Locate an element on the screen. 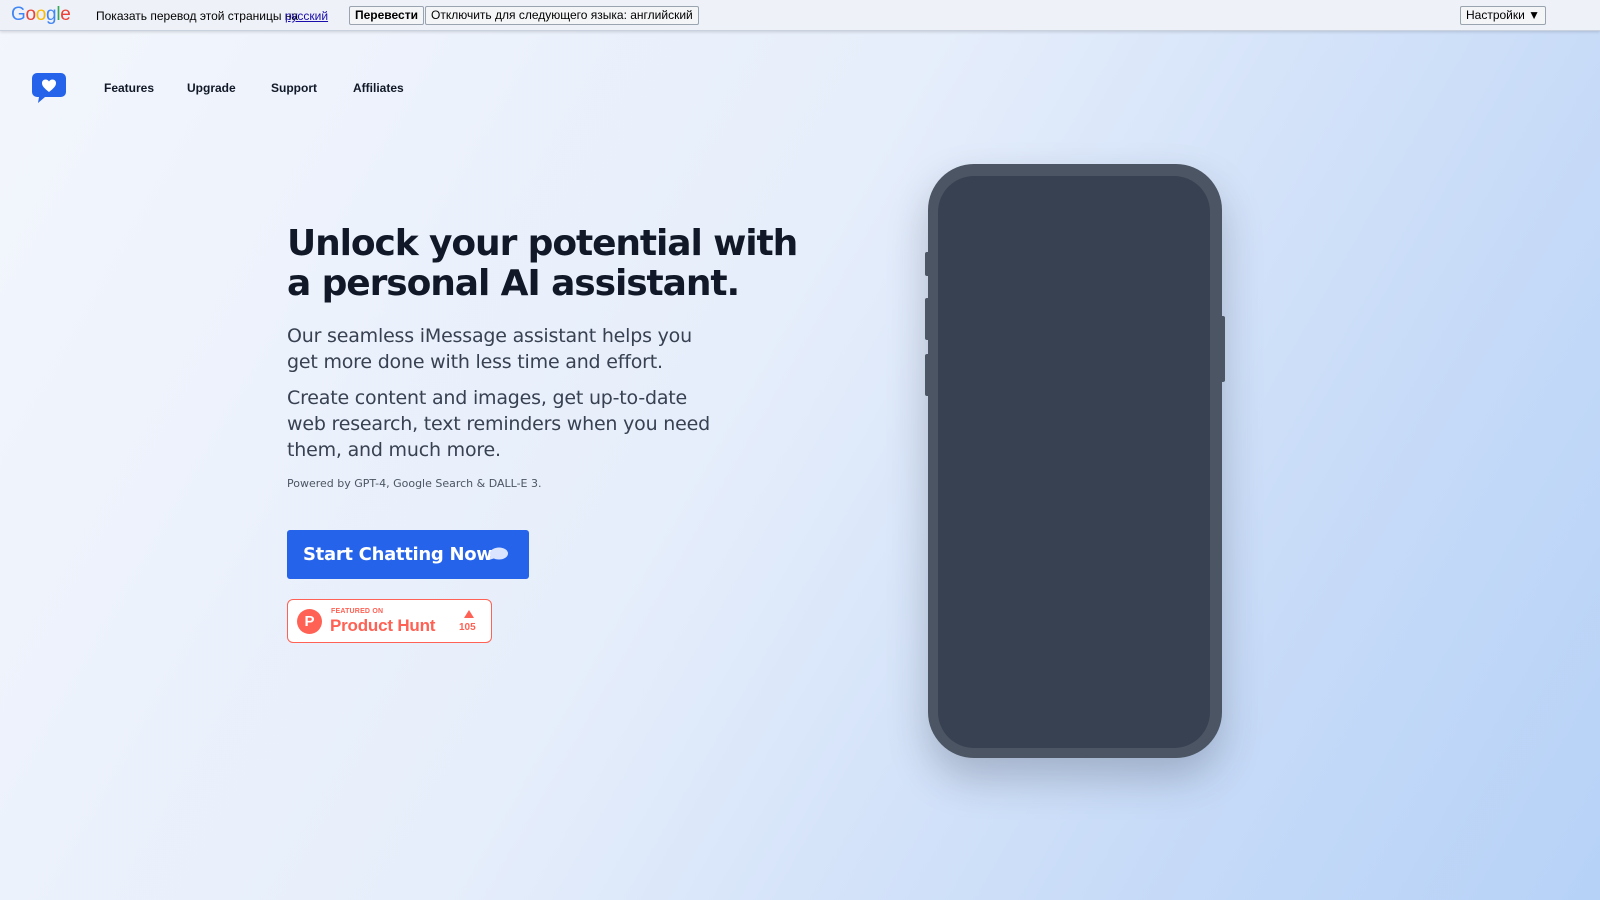  upvote-count: 105 is located at coordinates (467, 627).